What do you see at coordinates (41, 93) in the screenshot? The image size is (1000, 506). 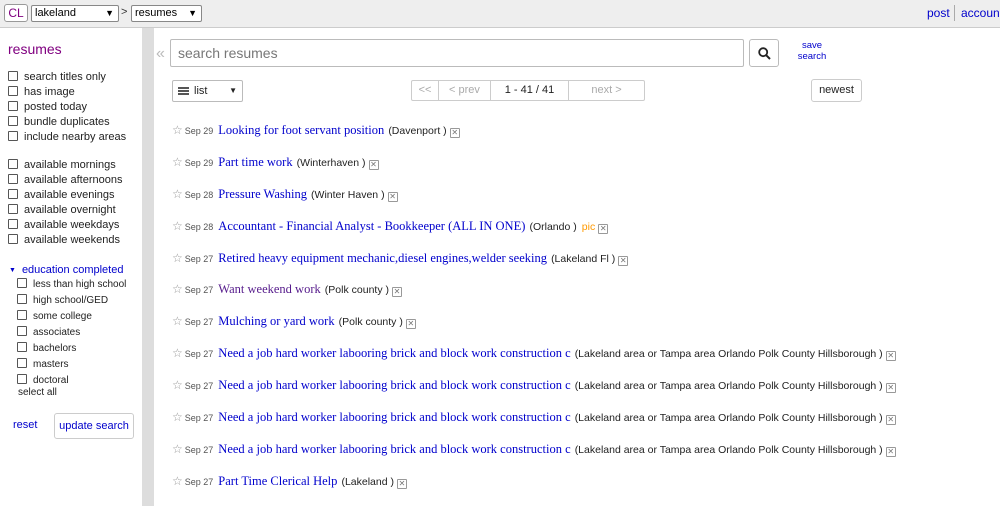 I see `filter-has-image: has image` at bounding box center [41, 93].